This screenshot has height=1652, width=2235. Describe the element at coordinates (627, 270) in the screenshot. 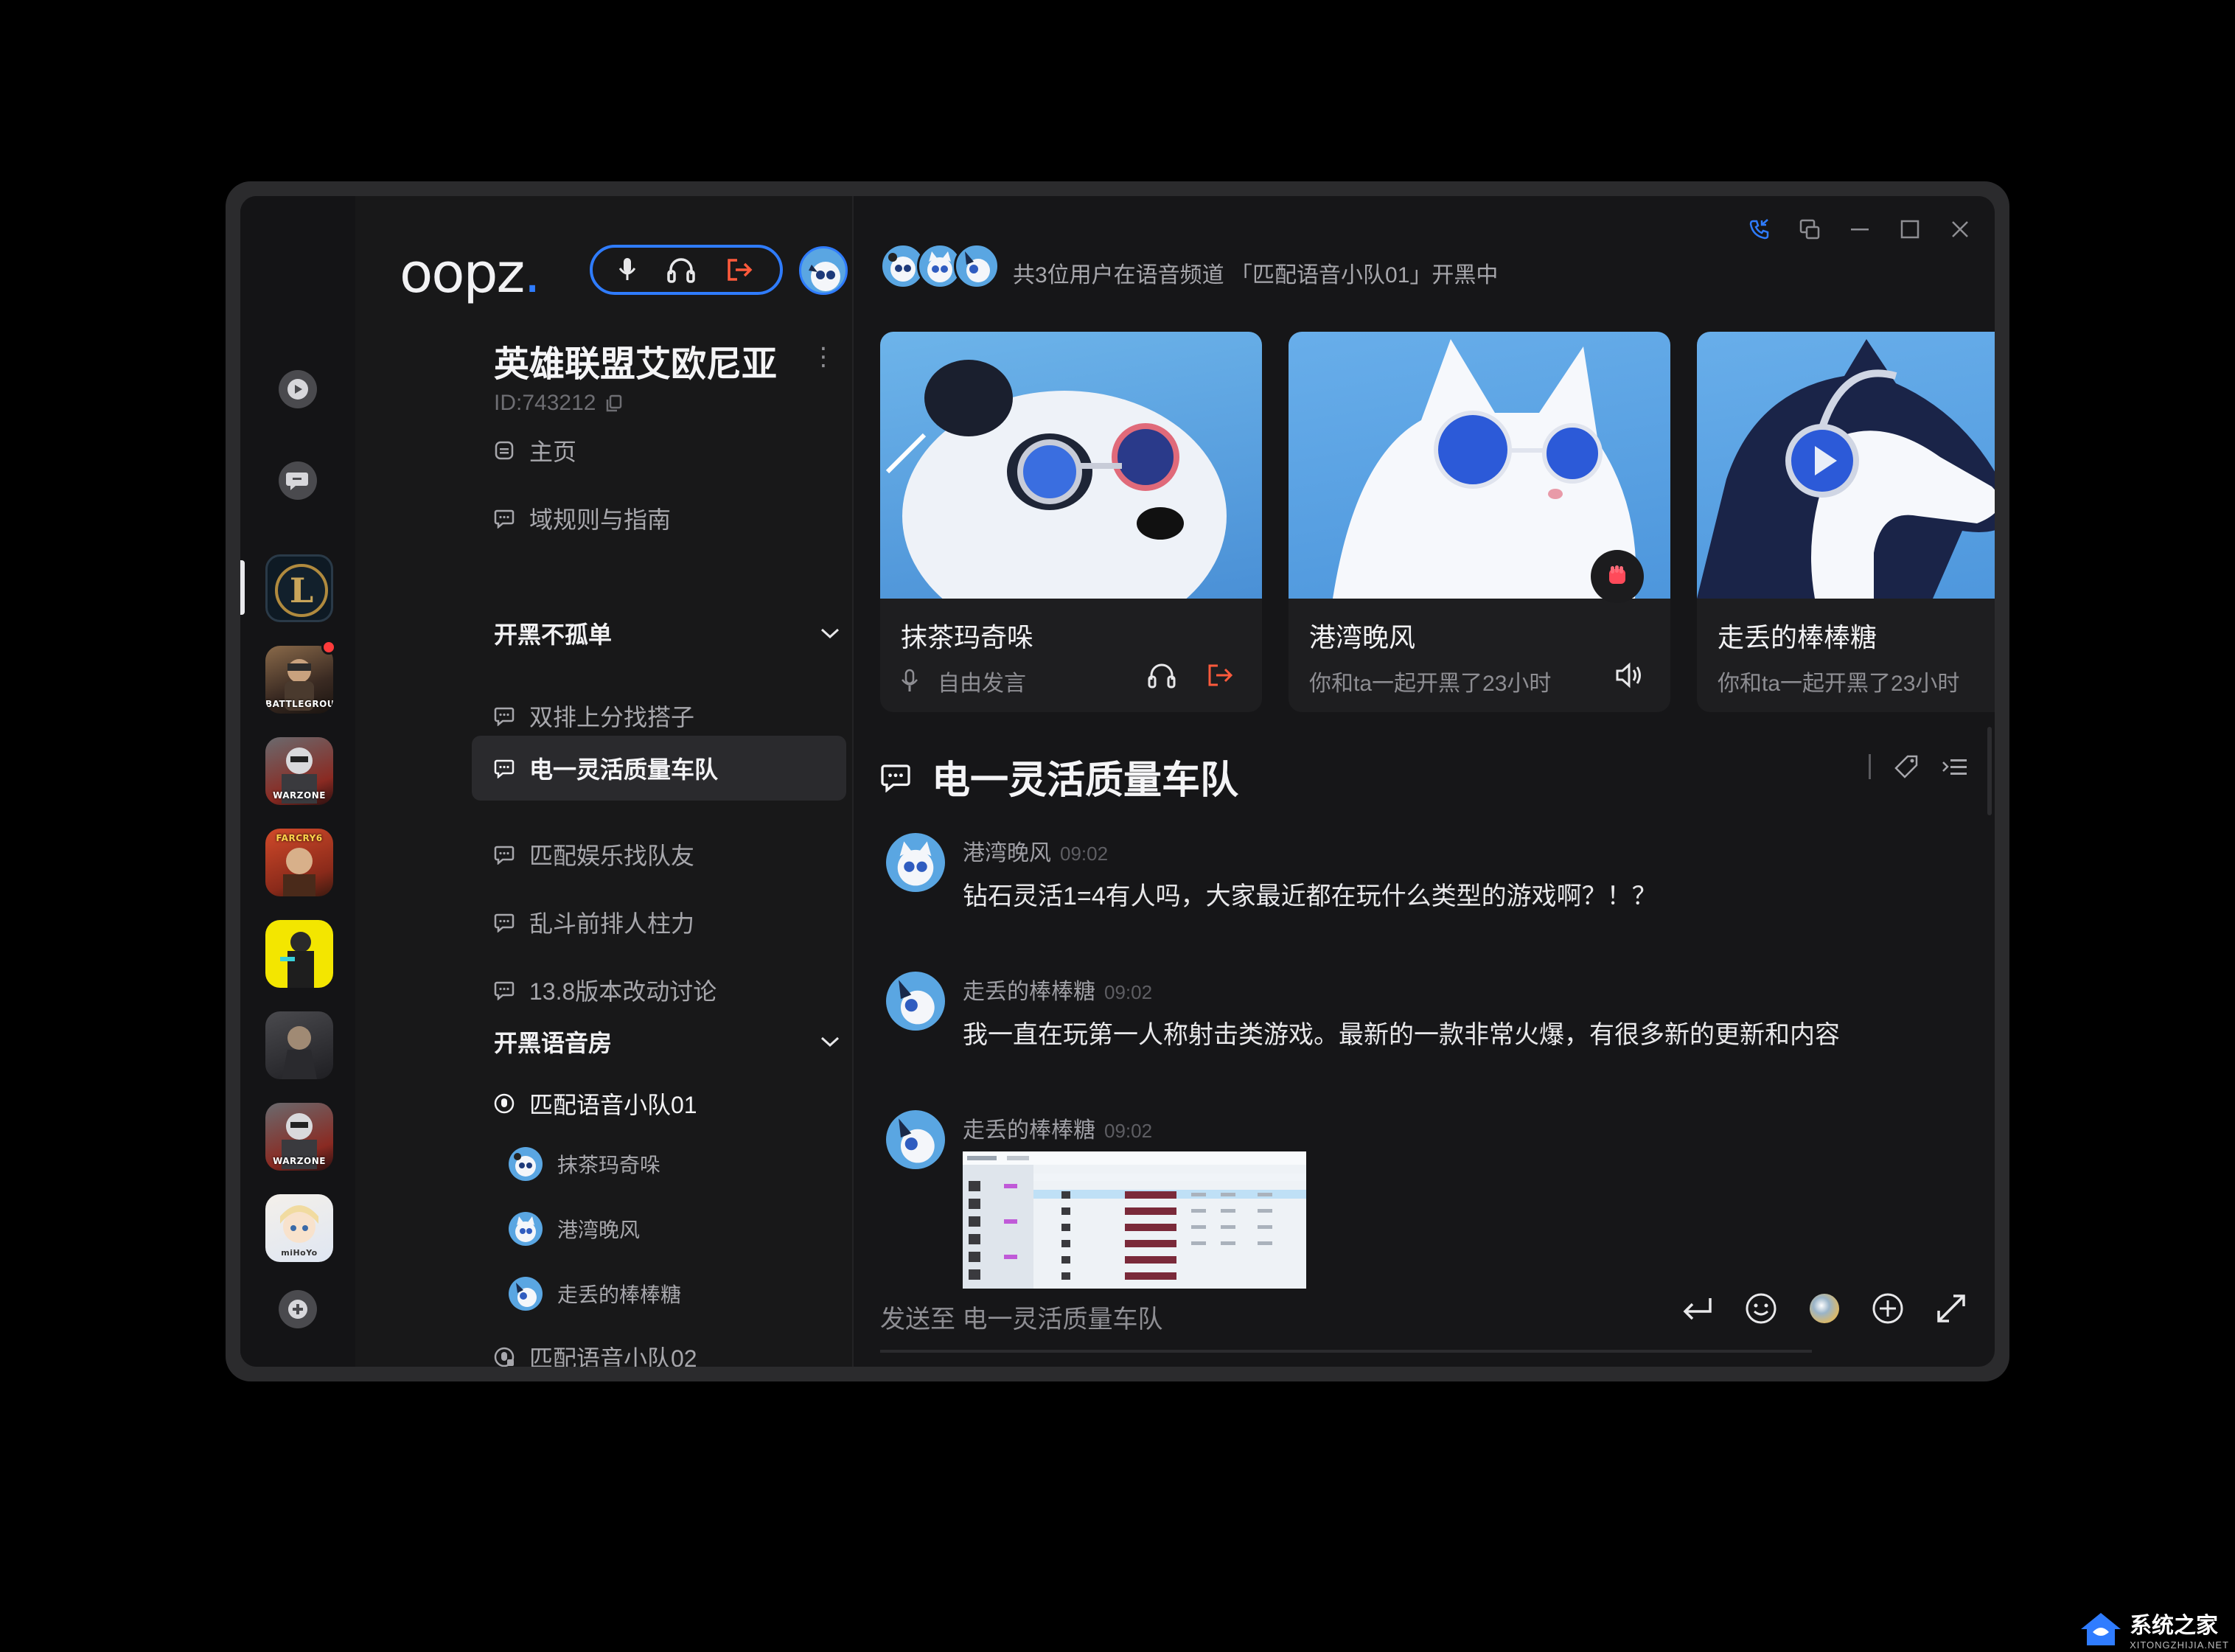

I see `microphone-icon` at that location.